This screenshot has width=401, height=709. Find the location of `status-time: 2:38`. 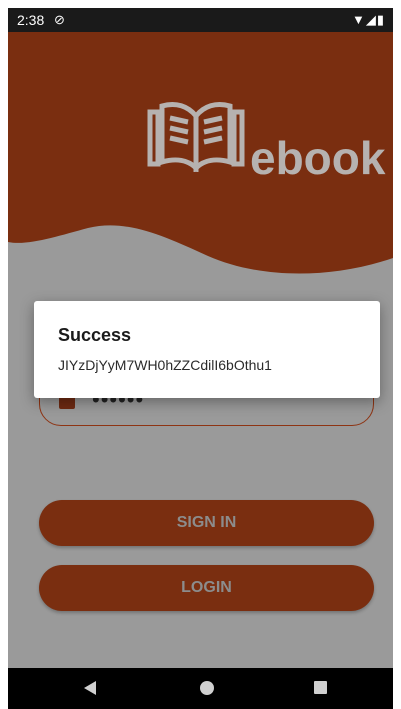

status-time: 2:38 is located at coordinates (31, 20).